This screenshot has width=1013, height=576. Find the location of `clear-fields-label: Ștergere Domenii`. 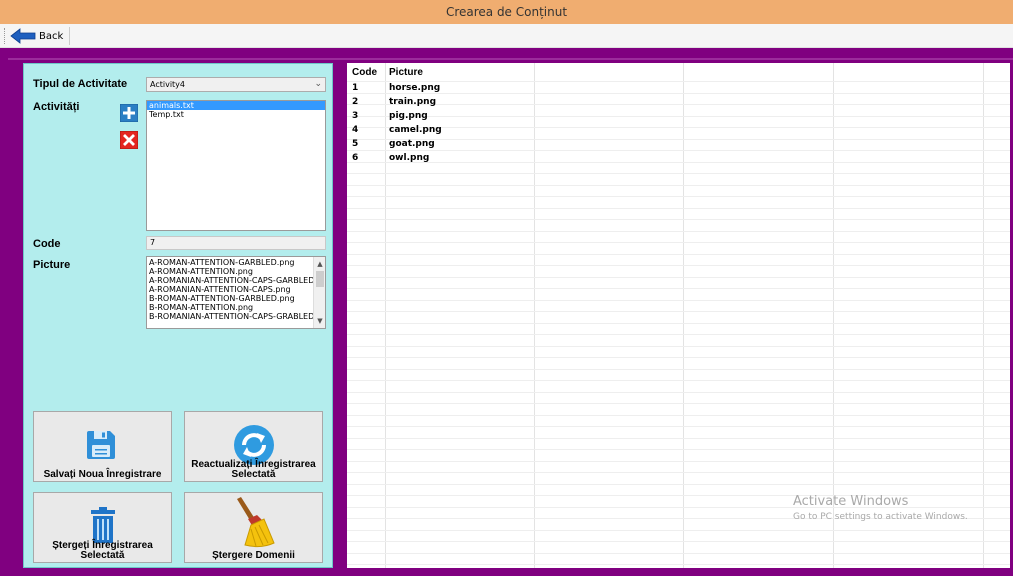

clear-fields-label: Ștergere Domenii is located at coordinates (253, 555).